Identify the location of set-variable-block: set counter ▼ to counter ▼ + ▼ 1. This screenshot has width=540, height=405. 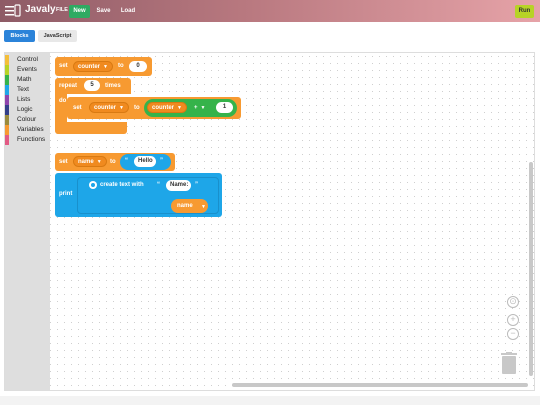
(154, 108).